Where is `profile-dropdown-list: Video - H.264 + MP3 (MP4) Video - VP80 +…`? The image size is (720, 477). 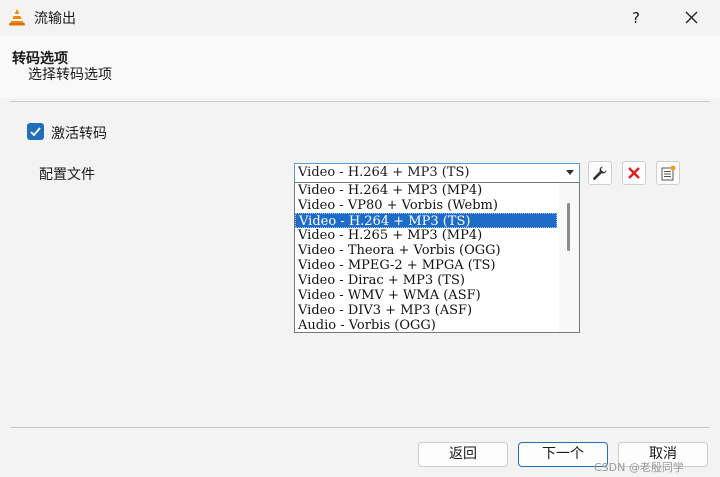 profile-dropdown-list: Video - H.264 + MP3 (MP4) Video - VP80 +… is located at coordinates (437, 257).